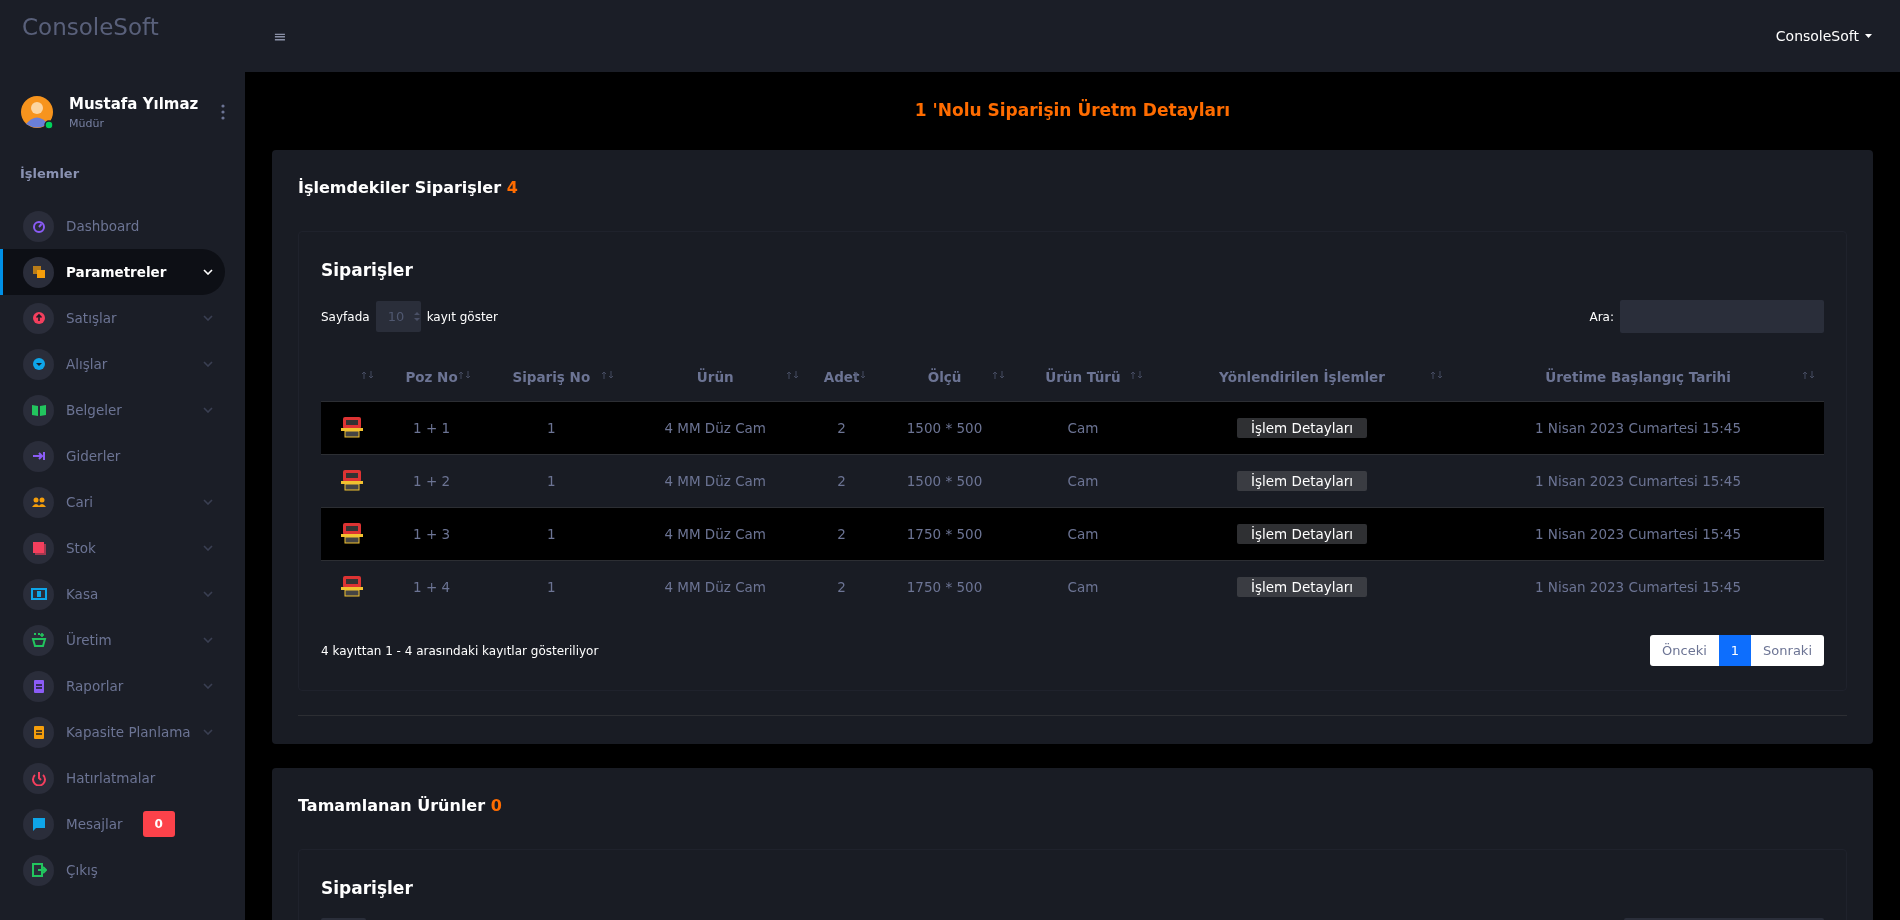 Image resolution: width=1900 pixels, height=920 pixels. I want to click on brand-logo: ConsoleSoft, so click(122, 36).